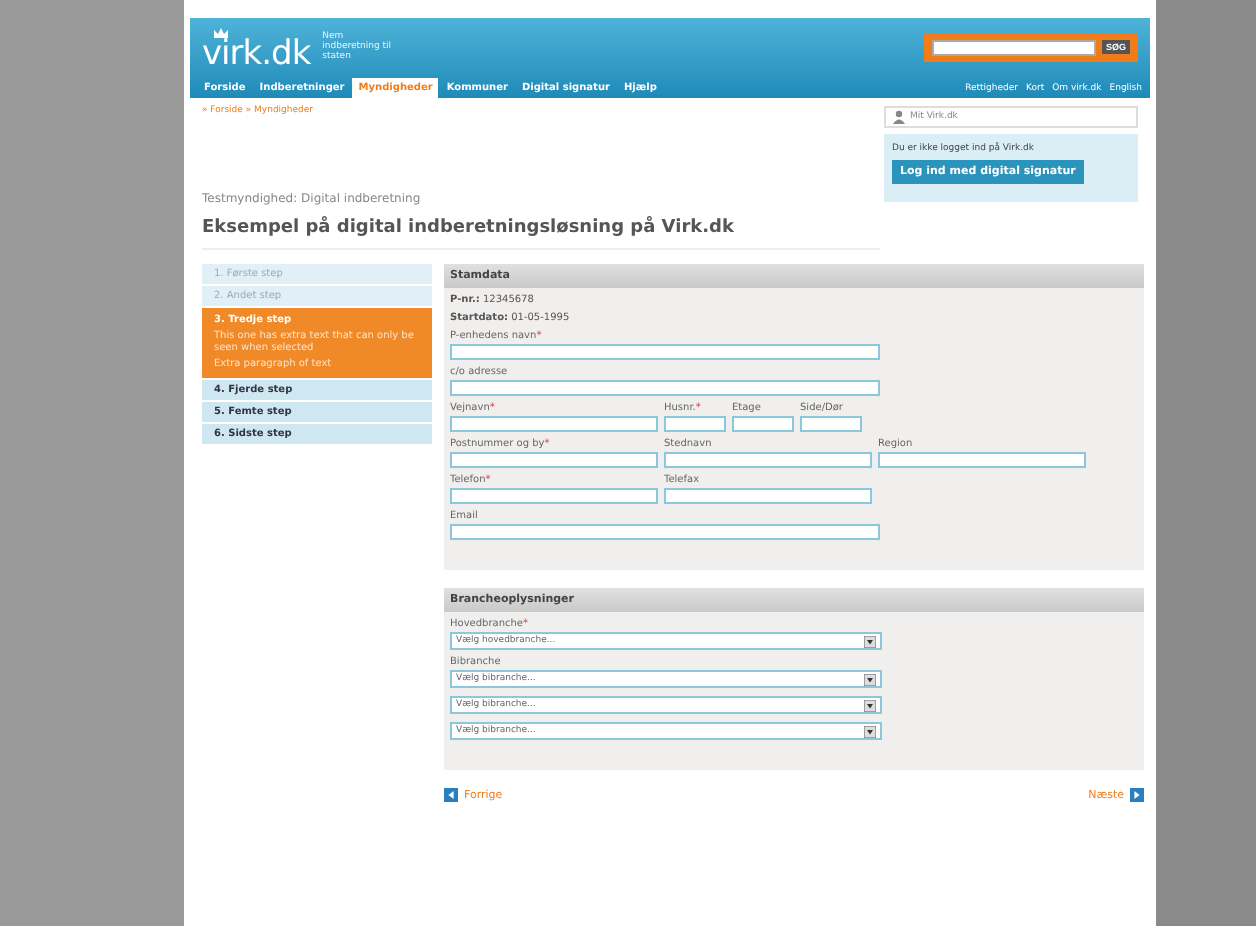 The width and height of the screenshot is (1256, 926). I want to click on search-field, so click(1013, 47).